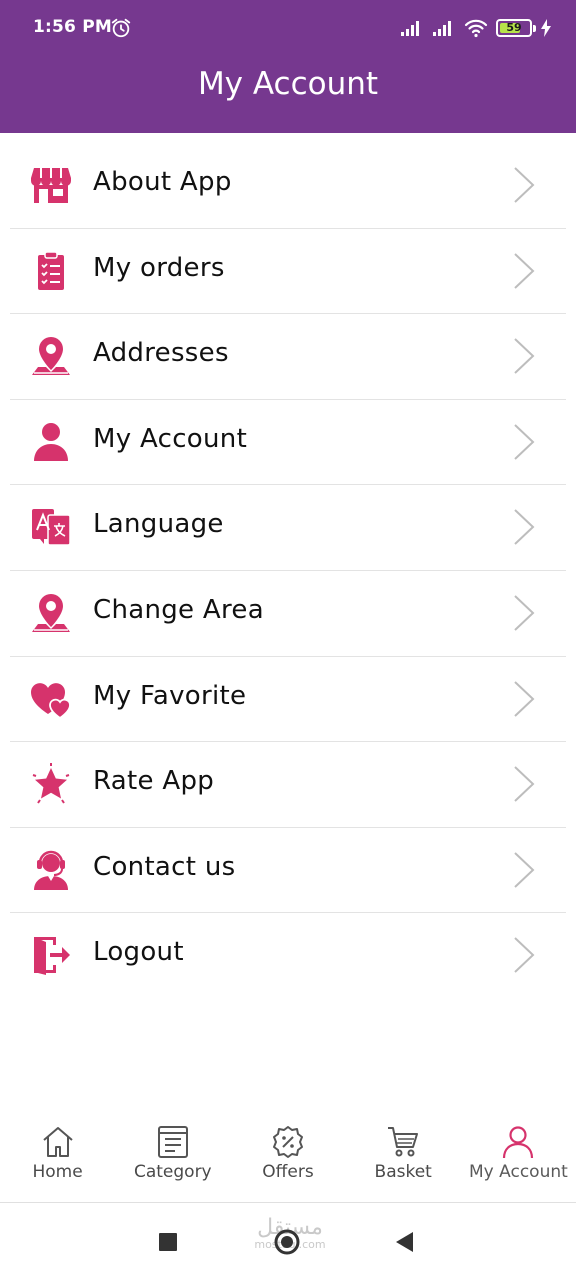 The width and height of the screenshot is (576, 1280). Describe the element at coordinates (164, 866) in the screenshot. I see `menu-item-label: Contact us` at that location.